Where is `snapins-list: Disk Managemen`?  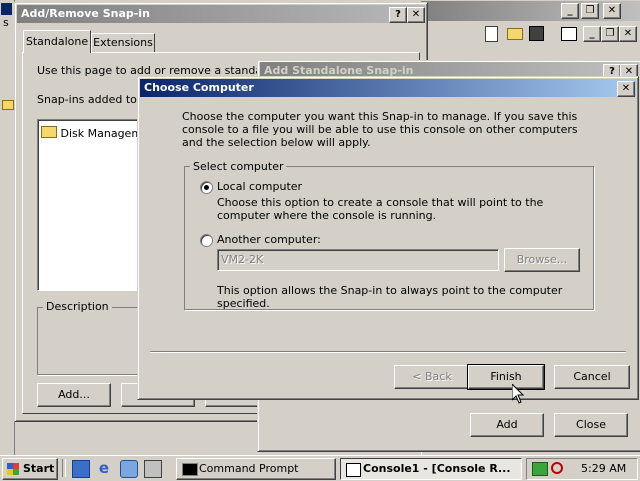
snapins-list: Disk Managemen is located at coordinates (96, 205).